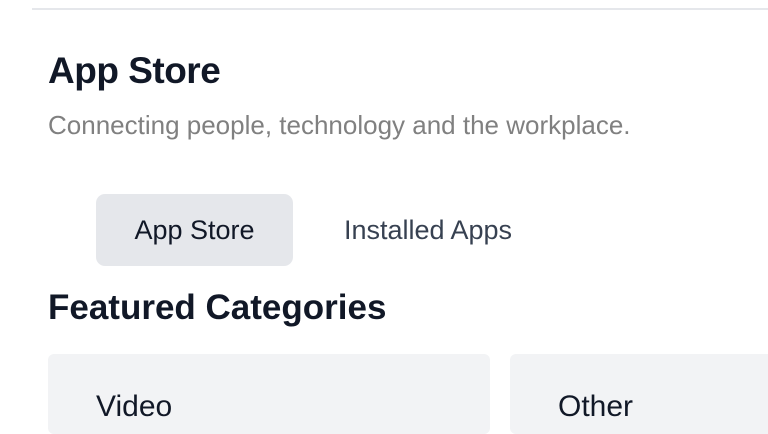 The width and height of the screenshot is (768, 434). Describe the element at coordinates (639, 394) in the screenshot. I see `category-card-other: Other` at that location.